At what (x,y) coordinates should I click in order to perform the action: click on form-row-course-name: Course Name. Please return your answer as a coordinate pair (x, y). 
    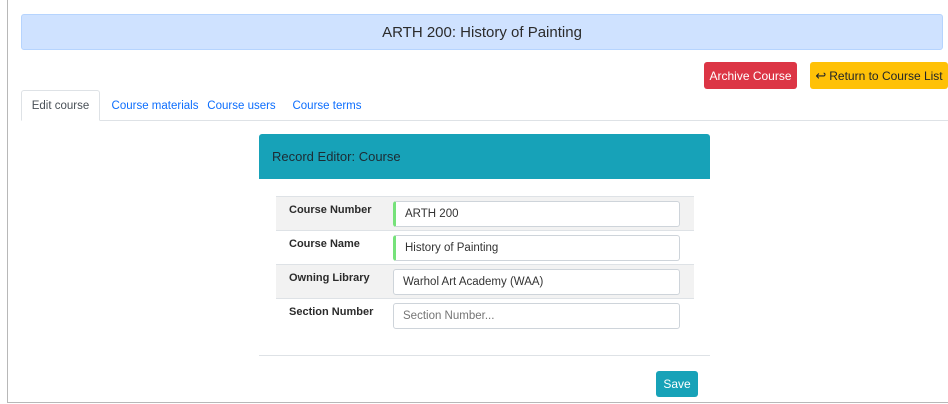
    Looking at the image, I should click on (485, 247).